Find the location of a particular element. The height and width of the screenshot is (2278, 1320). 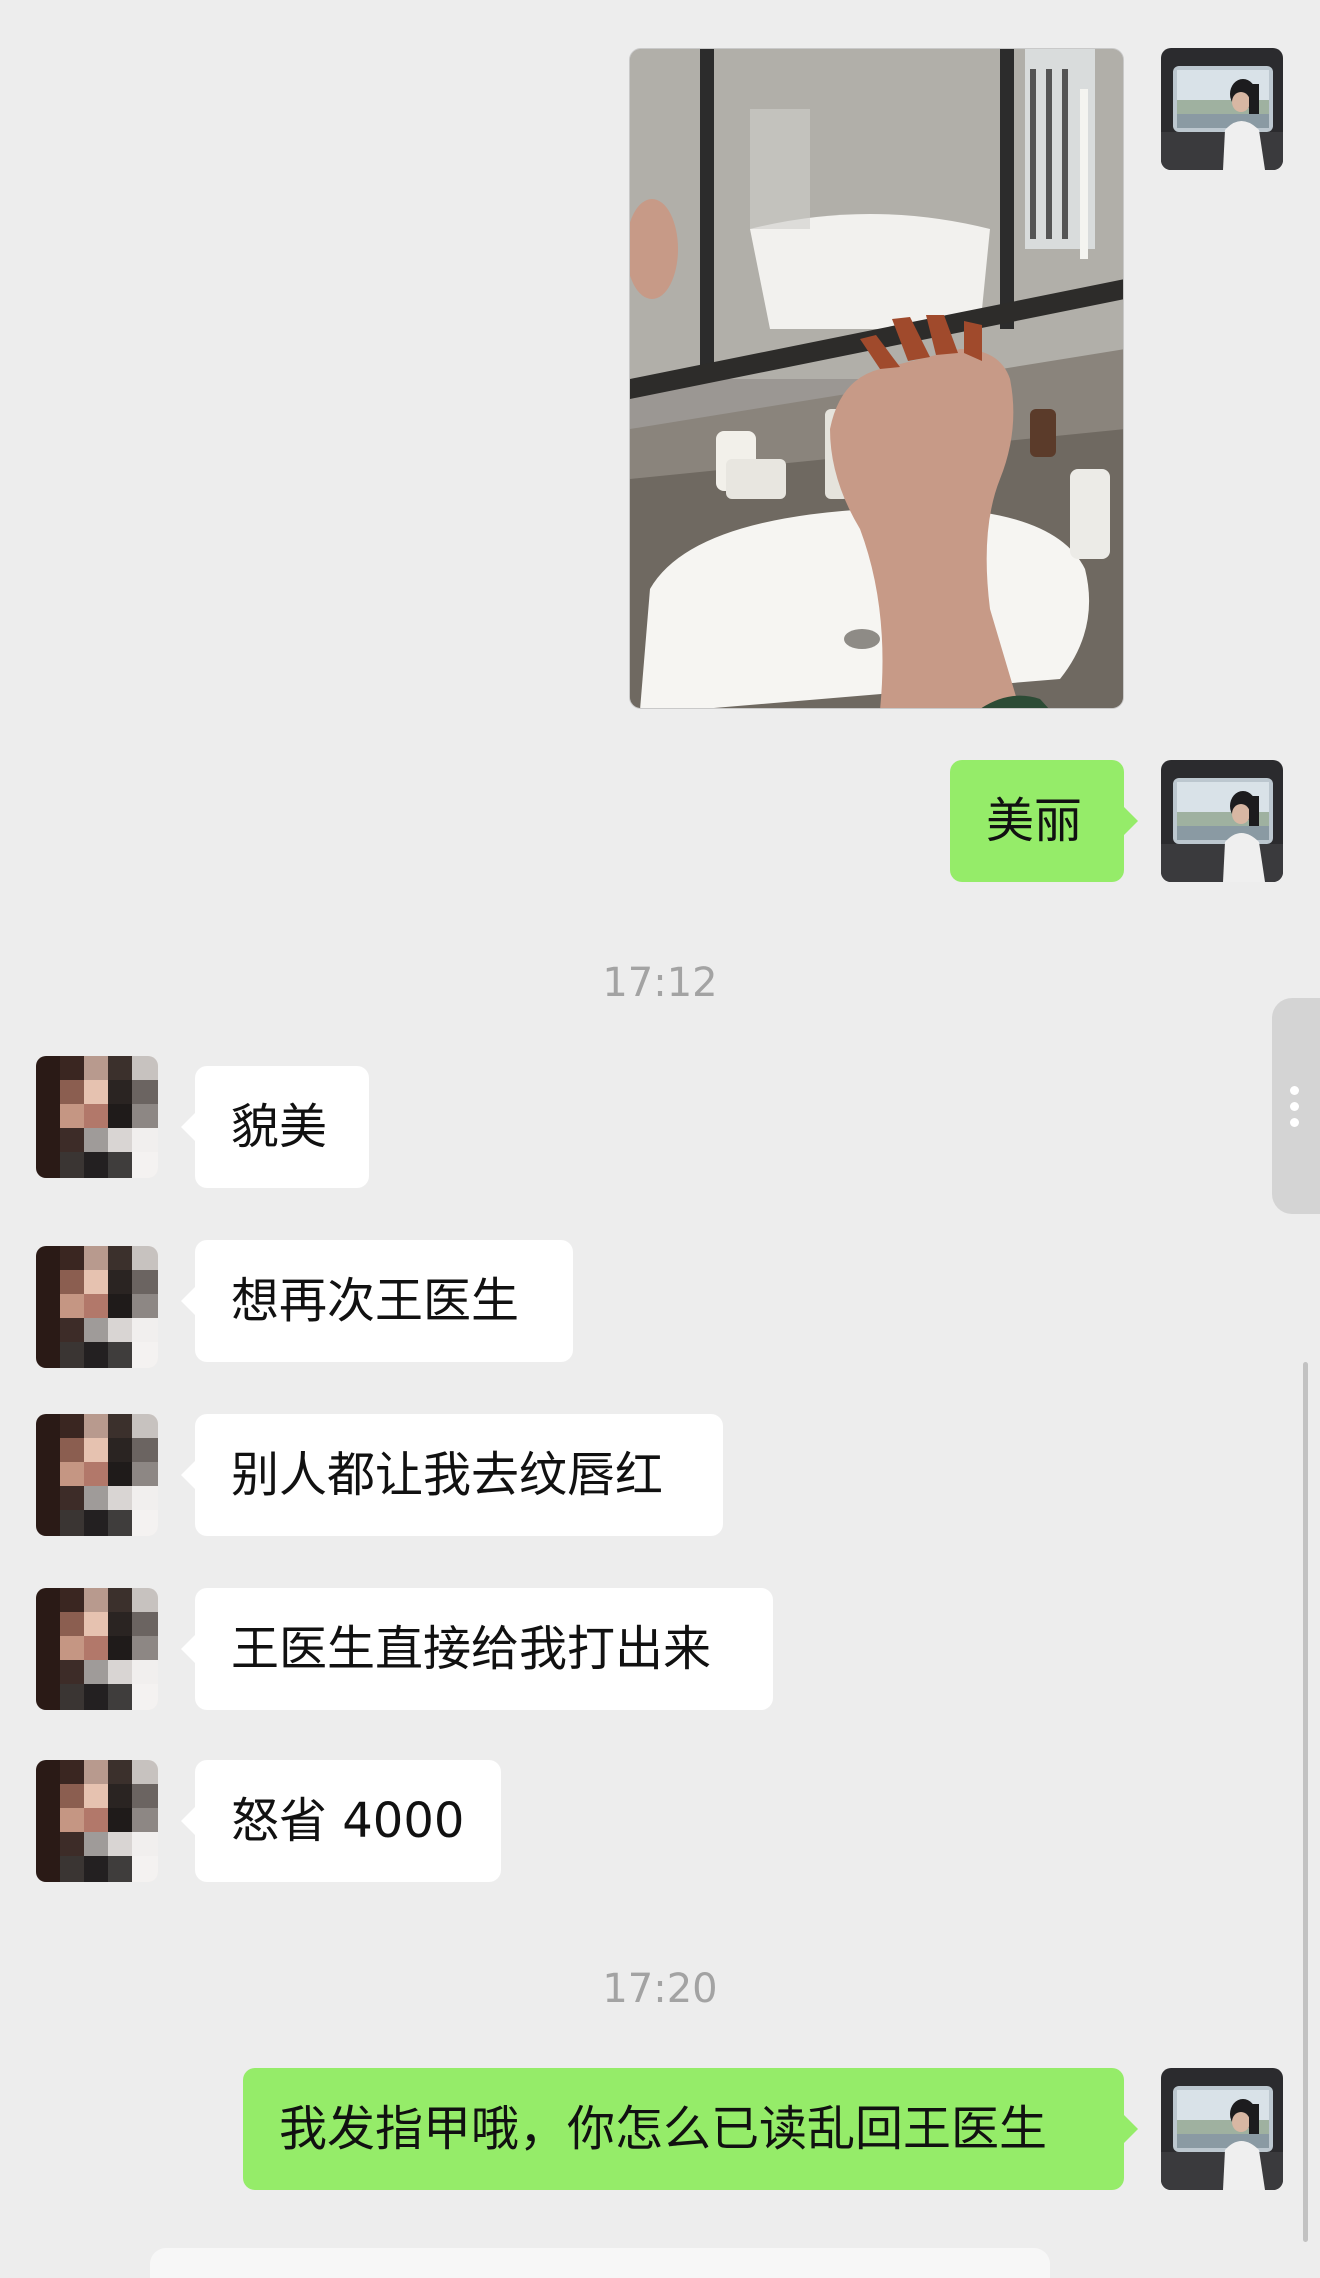

message-text: 想再次王医生 is located at coordinates (375, 1301).